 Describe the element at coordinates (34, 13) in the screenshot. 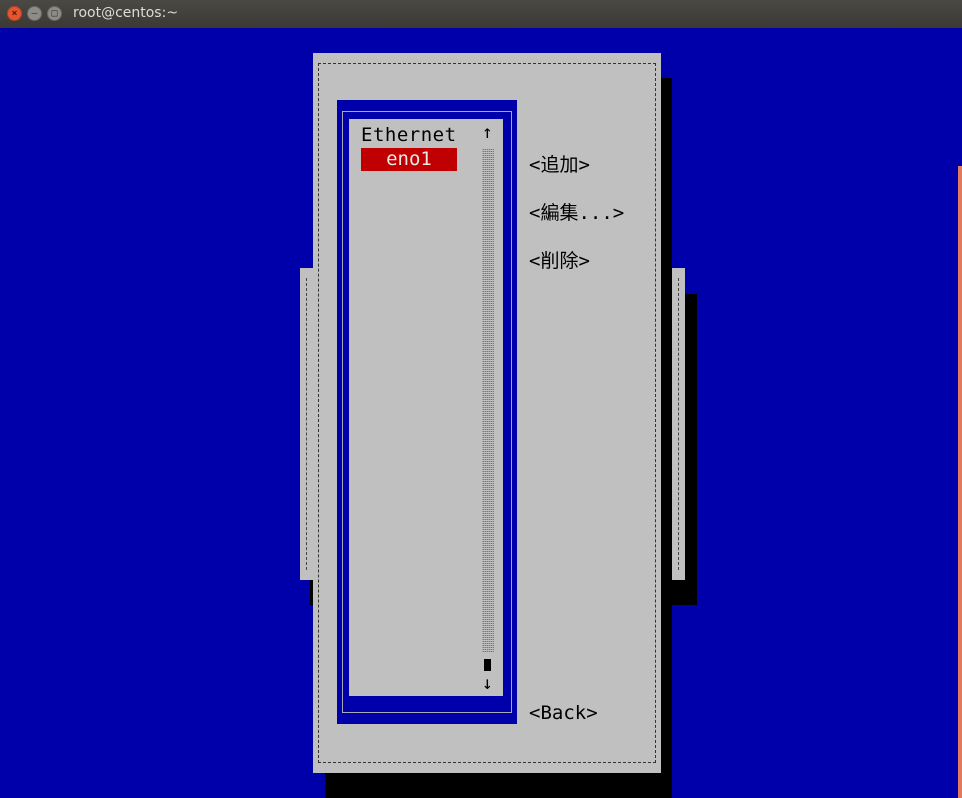

I see `minimize-window-button: –` at that location.